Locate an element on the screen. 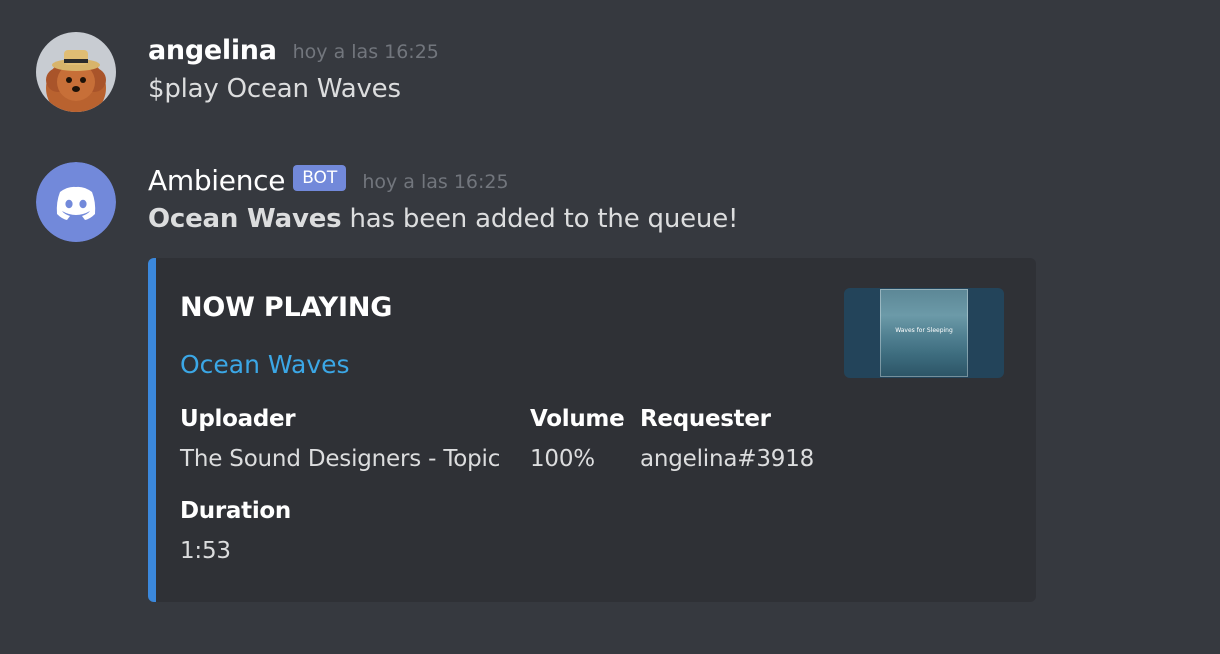  discord-logo-icon is located at coordinates (76, 202).